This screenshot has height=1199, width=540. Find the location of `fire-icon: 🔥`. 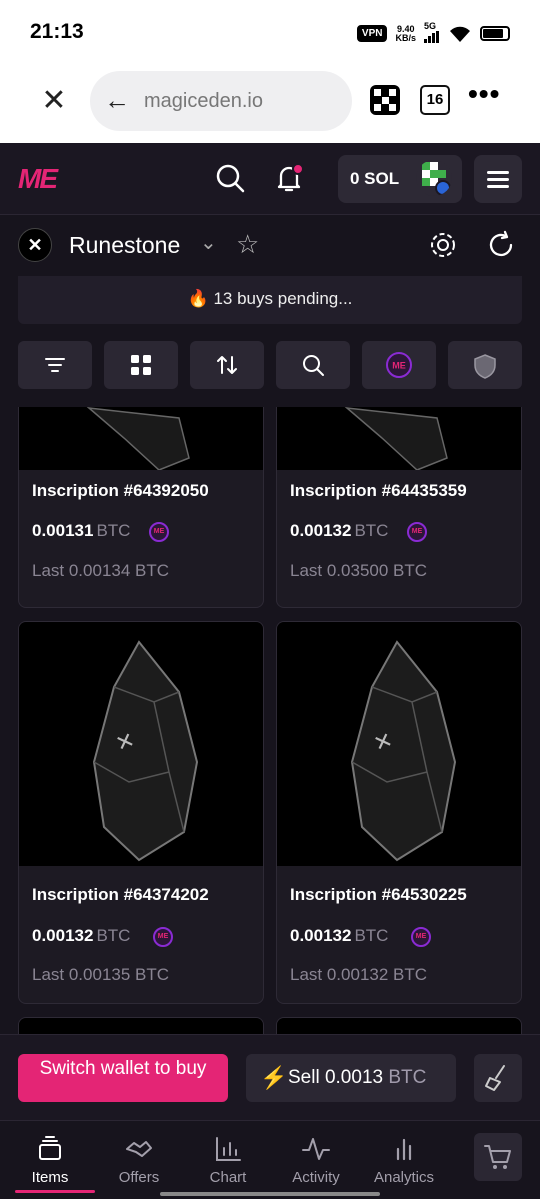

fire-icon: 🔥 is located at coordinates (198, 298).